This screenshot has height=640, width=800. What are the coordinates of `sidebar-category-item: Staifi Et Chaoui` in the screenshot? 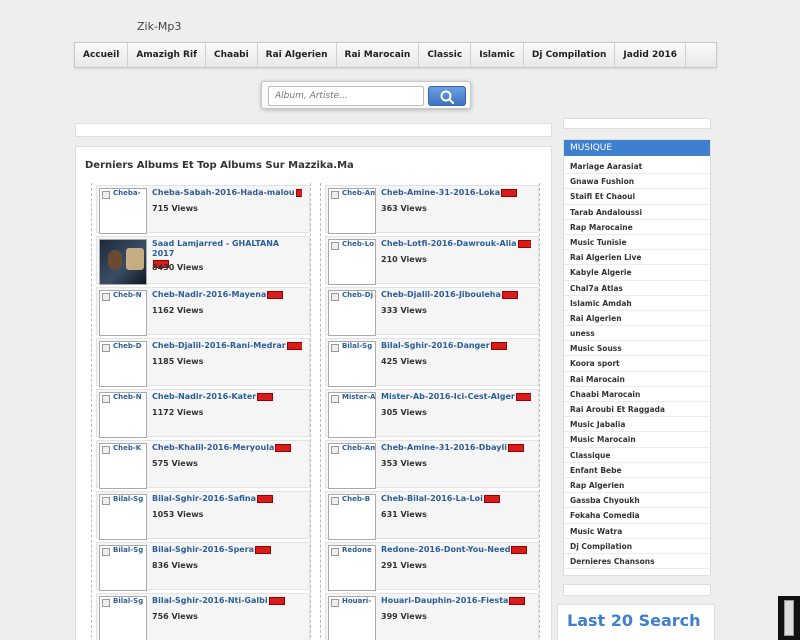 It's located at (637, 197).